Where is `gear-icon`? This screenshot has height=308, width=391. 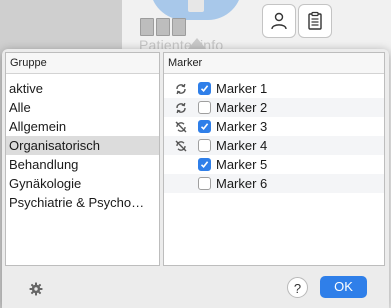
gear-icon is located at coordinates (36, 289).